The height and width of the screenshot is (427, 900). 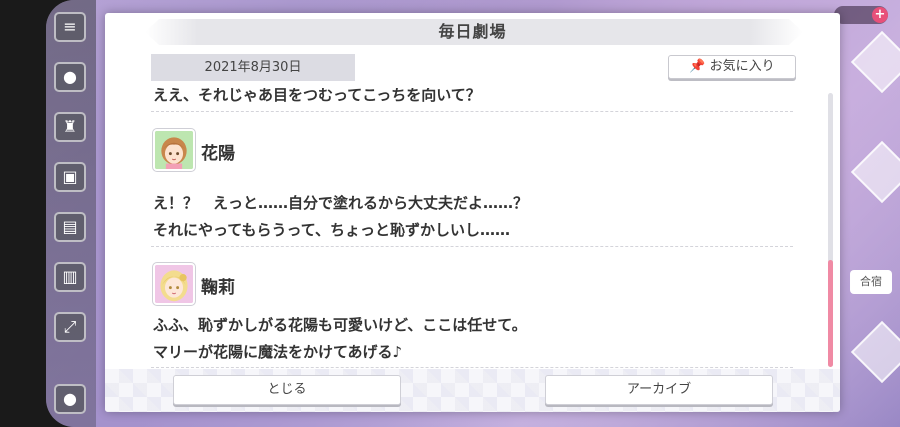 What do you see at coordinates (70, 327) in the screenshot?
I see `expand-icon: ⤢` at bounding box center [70, 327].